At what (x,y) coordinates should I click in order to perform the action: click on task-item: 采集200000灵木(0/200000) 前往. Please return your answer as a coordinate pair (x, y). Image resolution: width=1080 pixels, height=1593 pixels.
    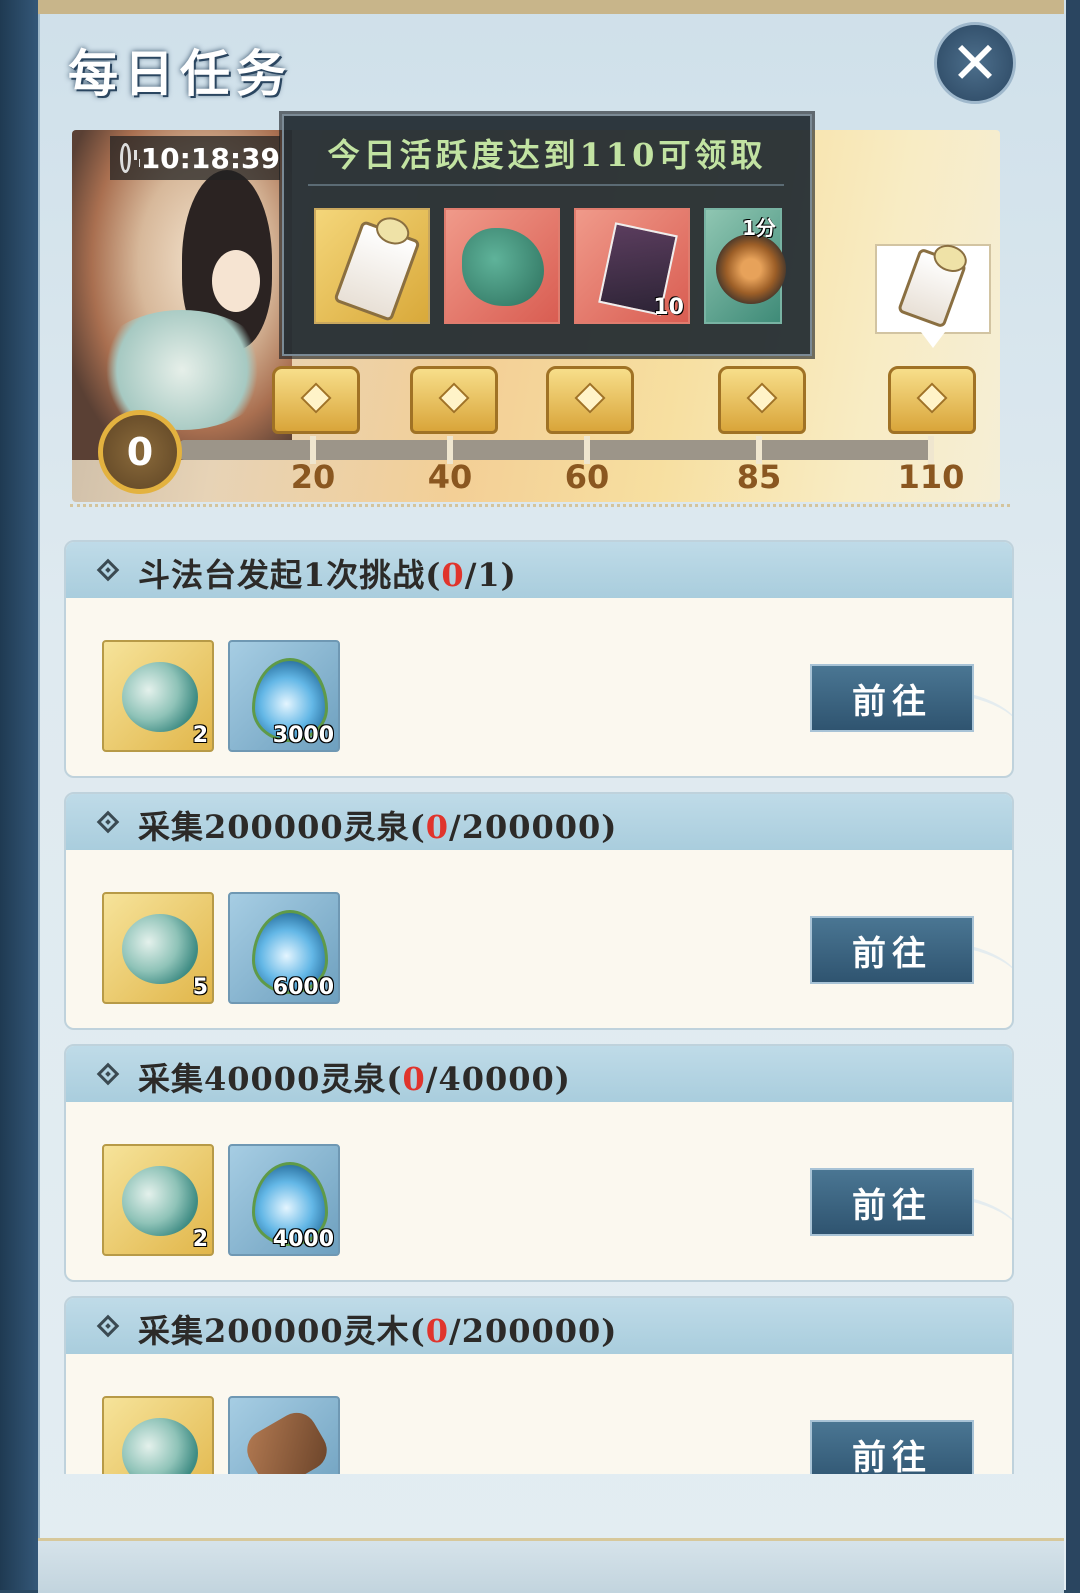
    Looking at the image, I should click on (539, 1385).